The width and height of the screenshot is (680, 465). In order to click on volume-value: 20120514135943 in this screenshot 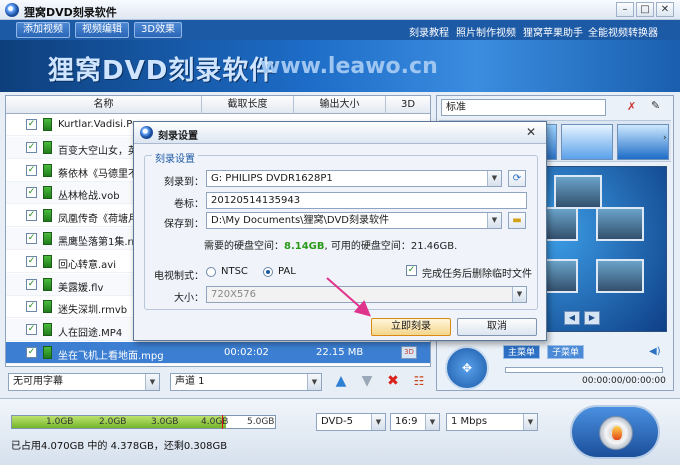, I will do `click(256, 200)`.